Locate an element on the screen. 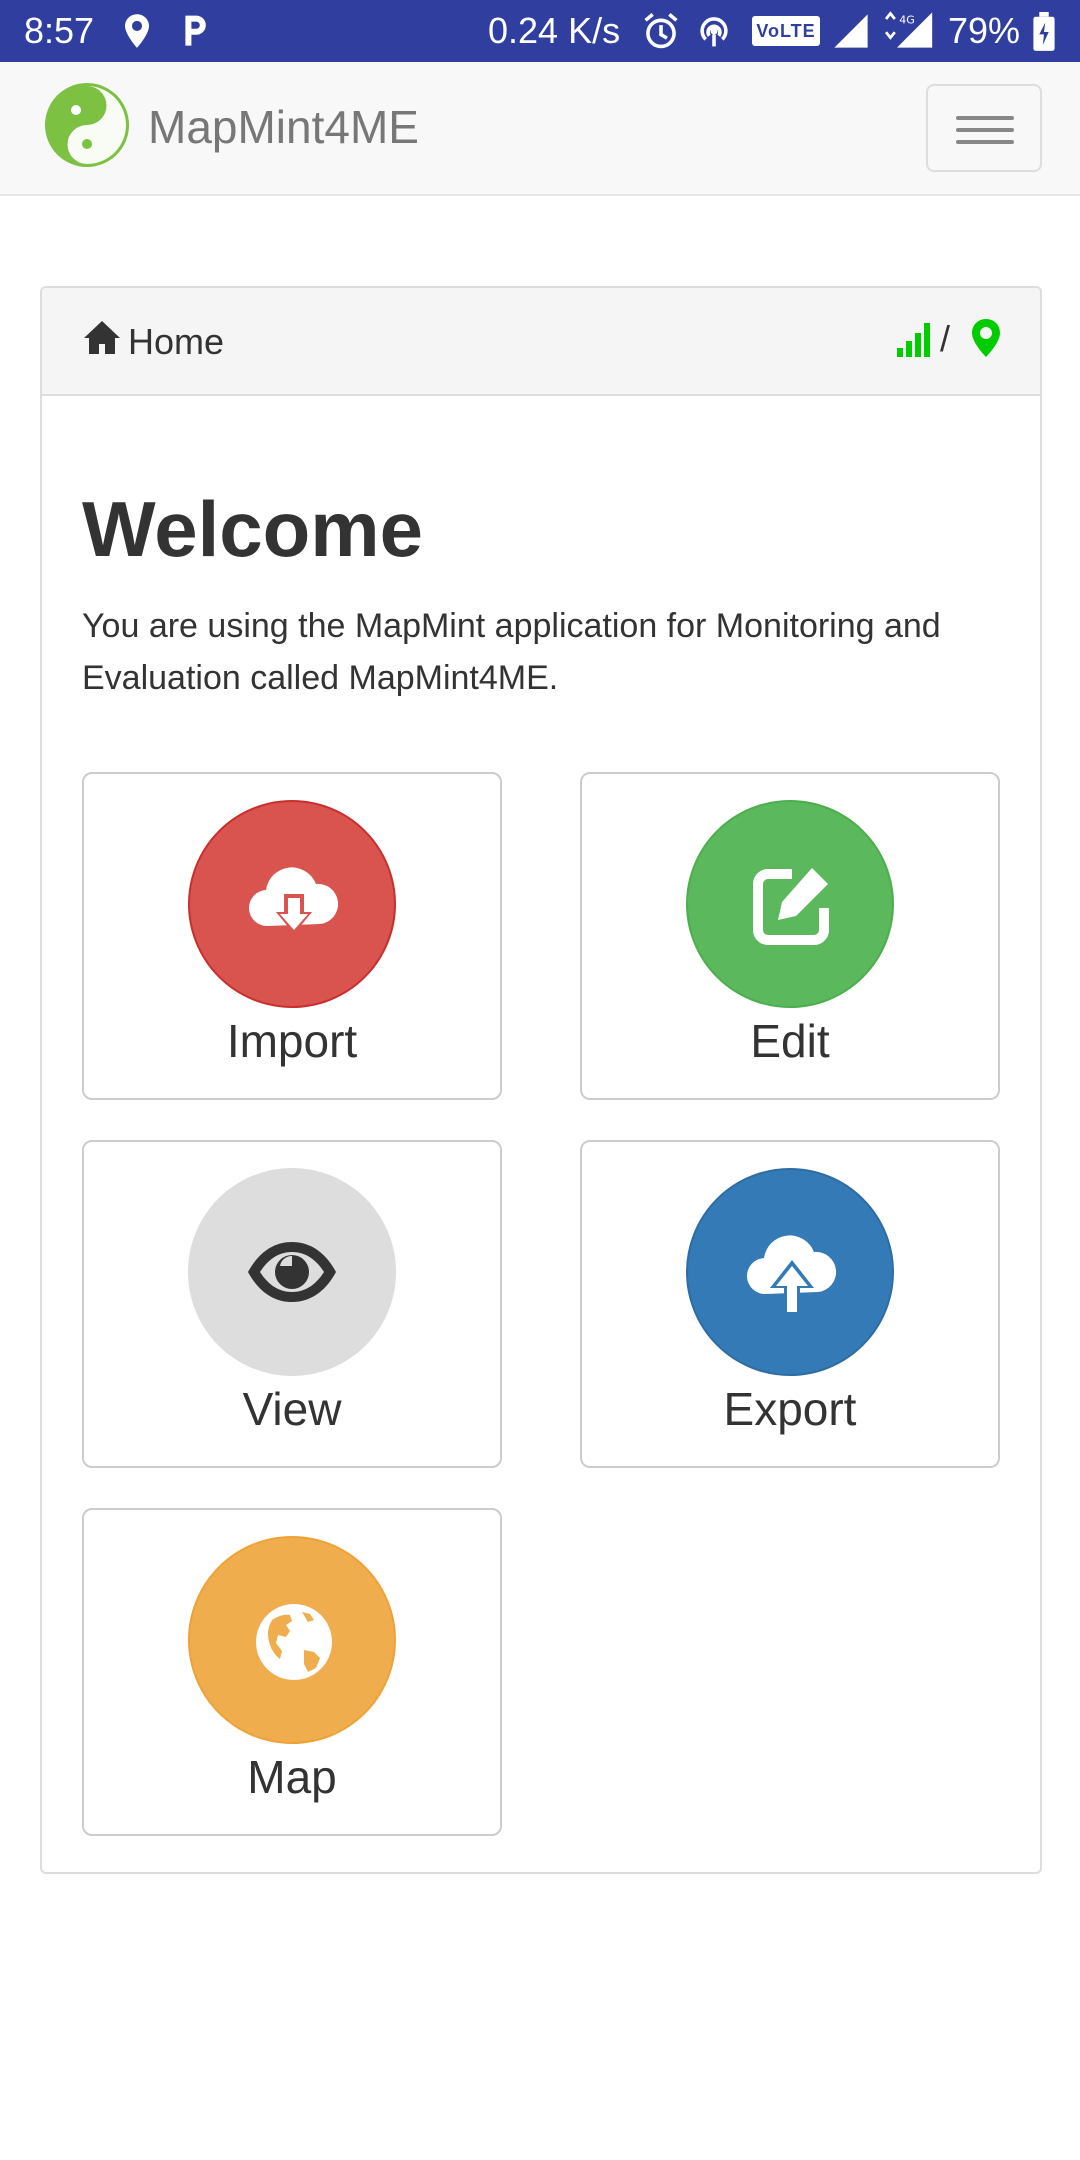  hamburger-icon is located at coordinates (985, 118).